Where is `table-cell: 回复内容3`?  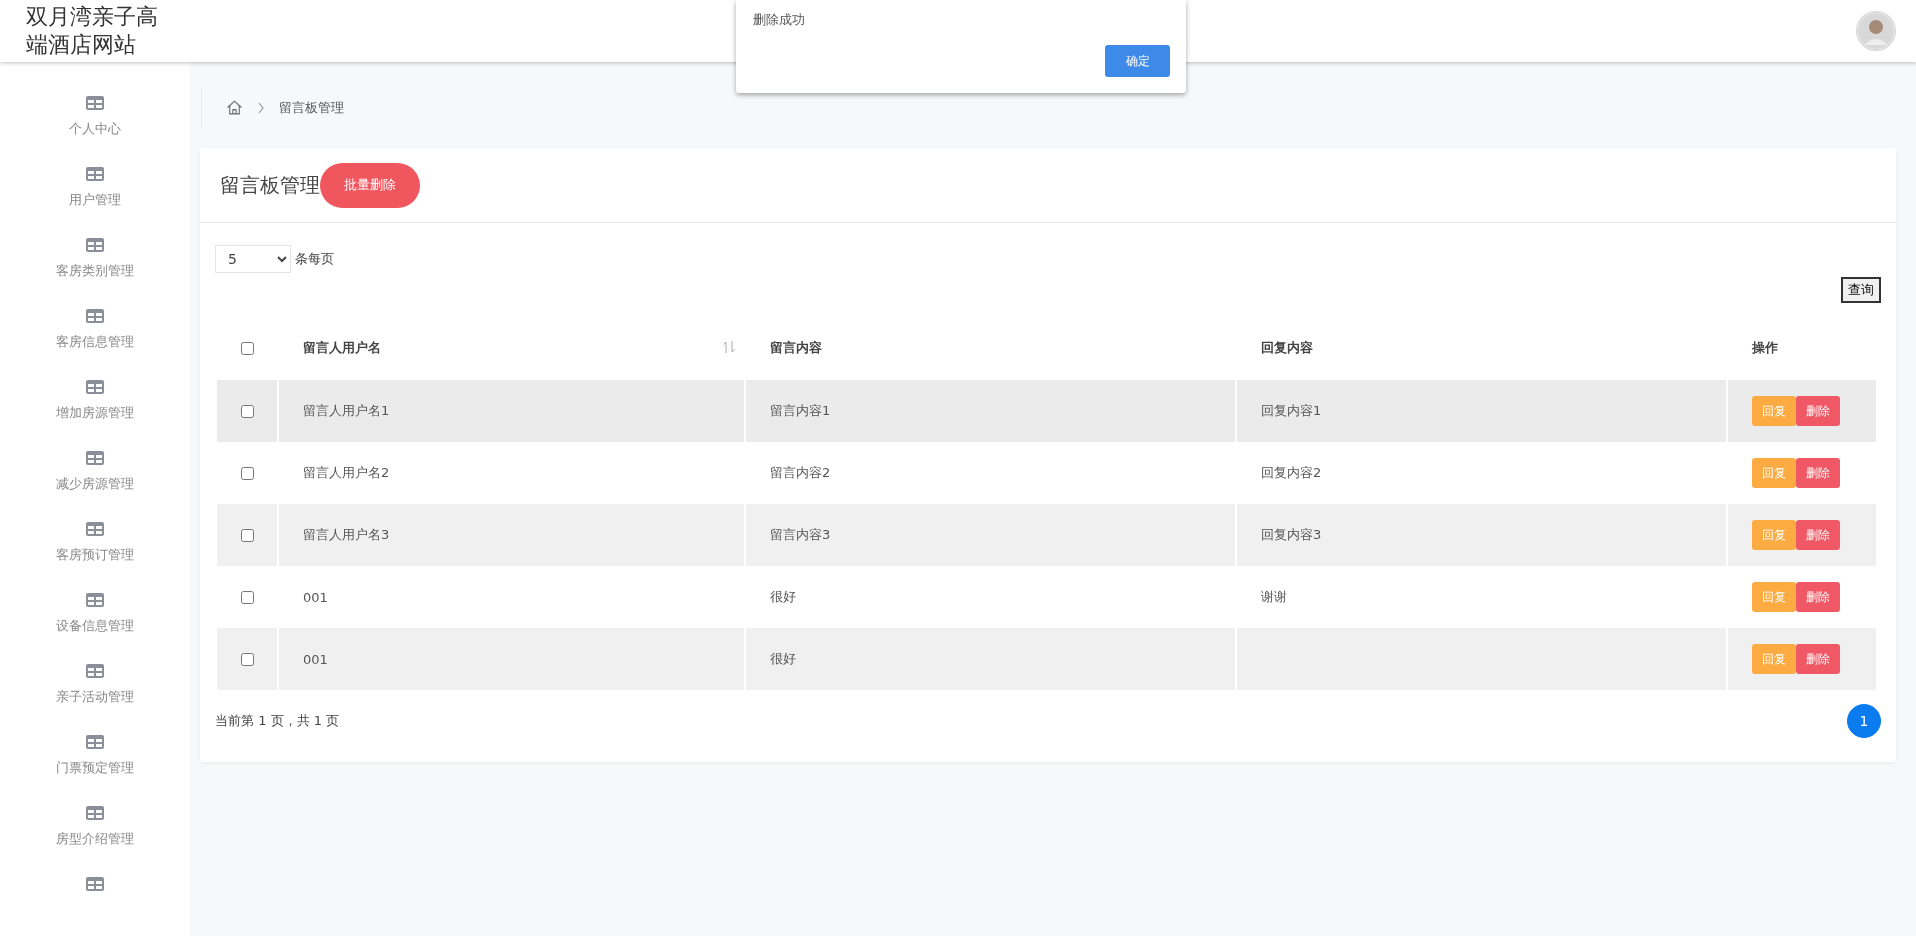 table-cell: 回复内容3 is located at coordinates (1291, 534).